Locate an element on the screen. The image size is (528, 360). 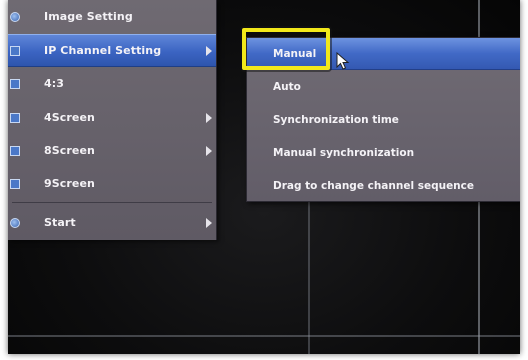
menu-item-label: Image Setting is located at coordinates (88, 16).